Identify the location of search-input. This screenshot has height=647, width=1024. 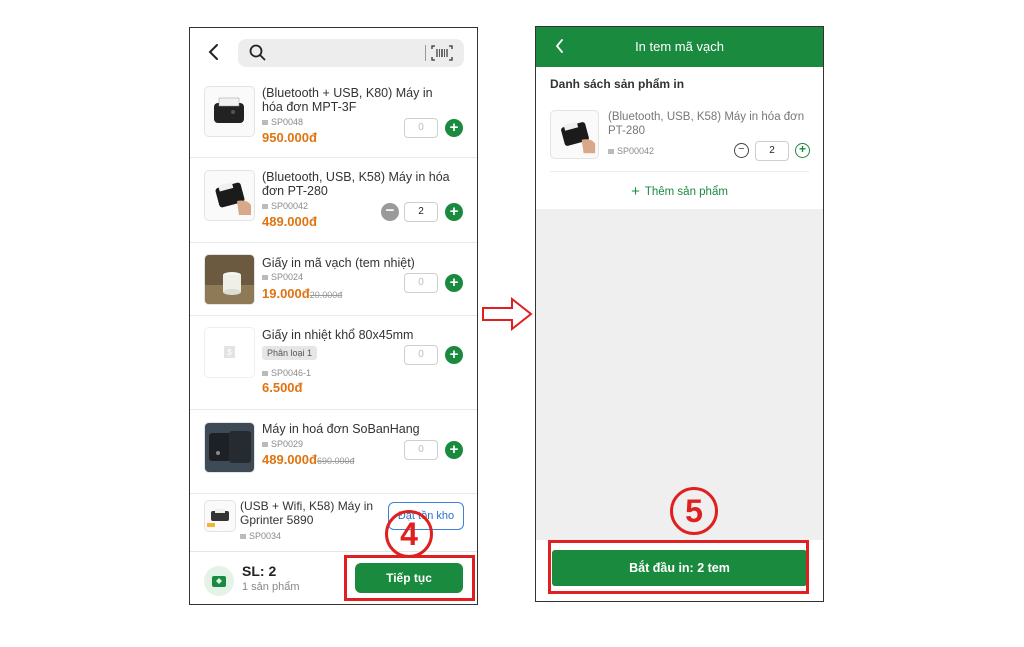
(351, 53).